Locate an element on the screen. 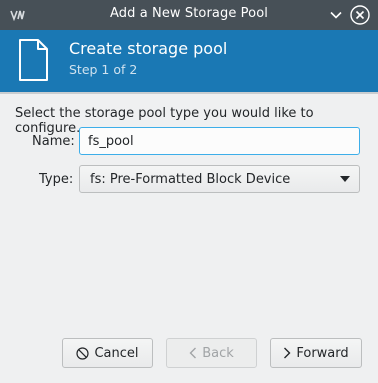 The height and width of the screenshot is (383, 378). close-icon is located at coordinates (360, 15).